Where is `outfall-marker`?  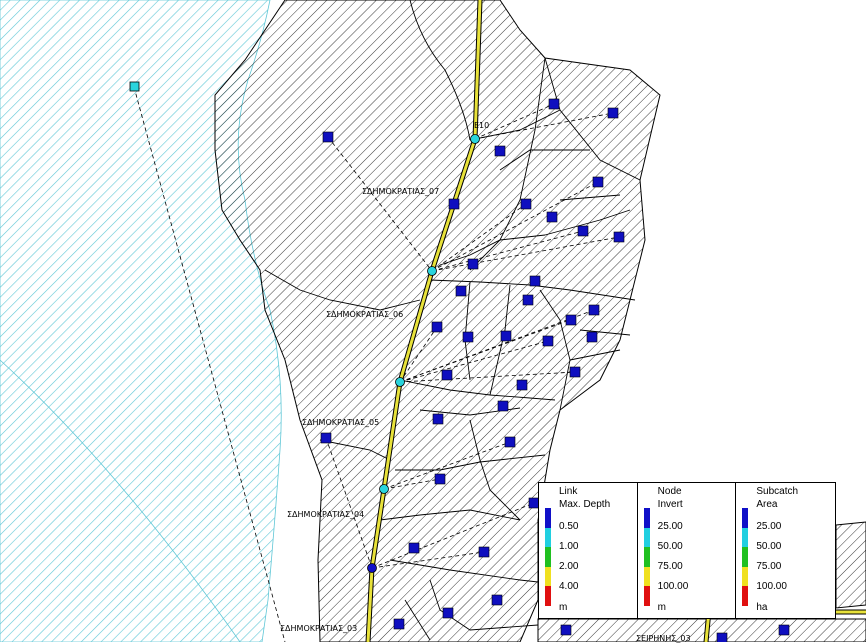 outfall-marker is located at coordinates (134, 86).